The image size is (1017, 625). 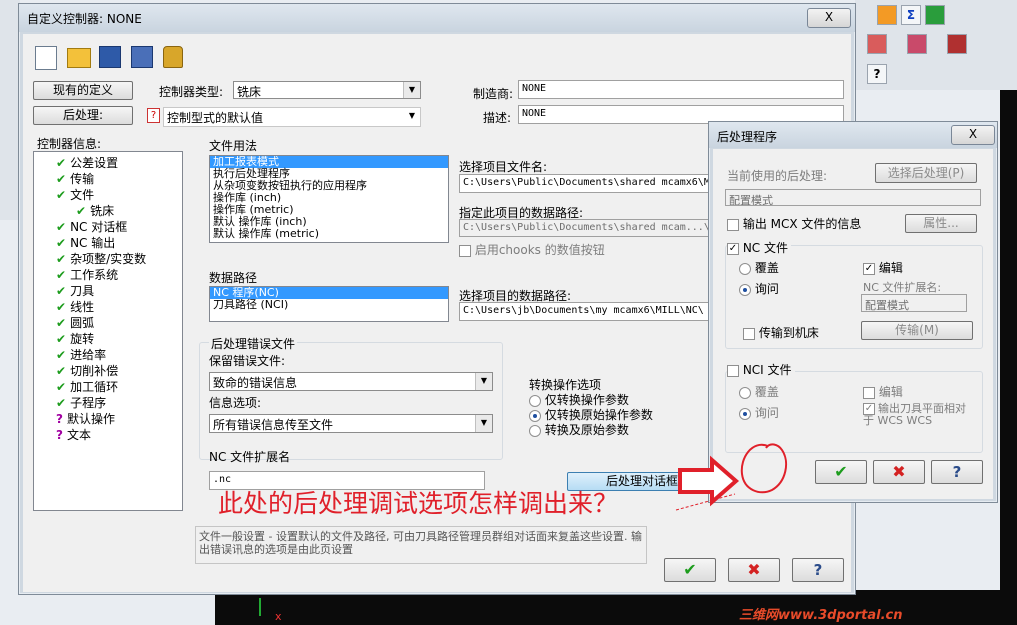 I want to click on red-arrow-icon, so click(x=709, y=481).